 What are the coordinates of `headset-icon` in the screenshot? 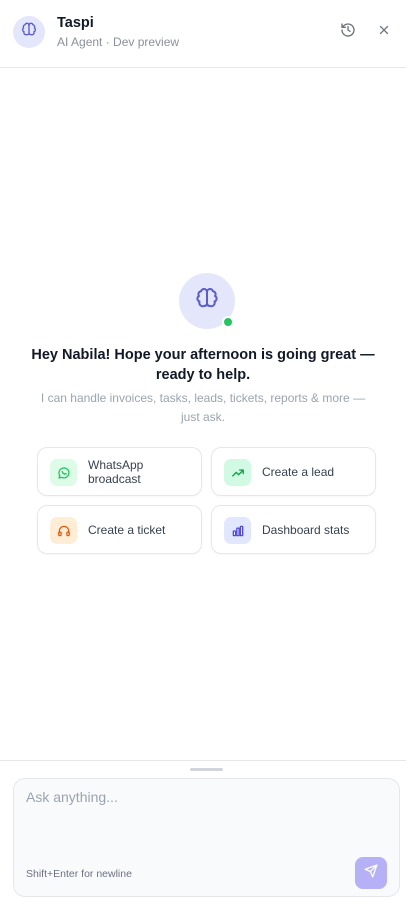 It's located at (63, 530).